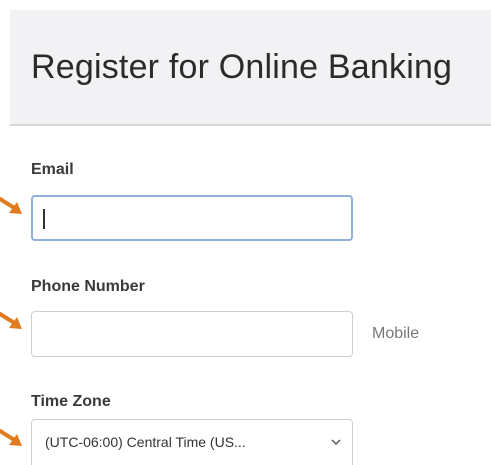 Image resolution: width=491 pixels, height=465 pixels. Describe the element at coordinates (11, 205) in the screenshot. I see `email-pointer-arrow-icon` at that location.